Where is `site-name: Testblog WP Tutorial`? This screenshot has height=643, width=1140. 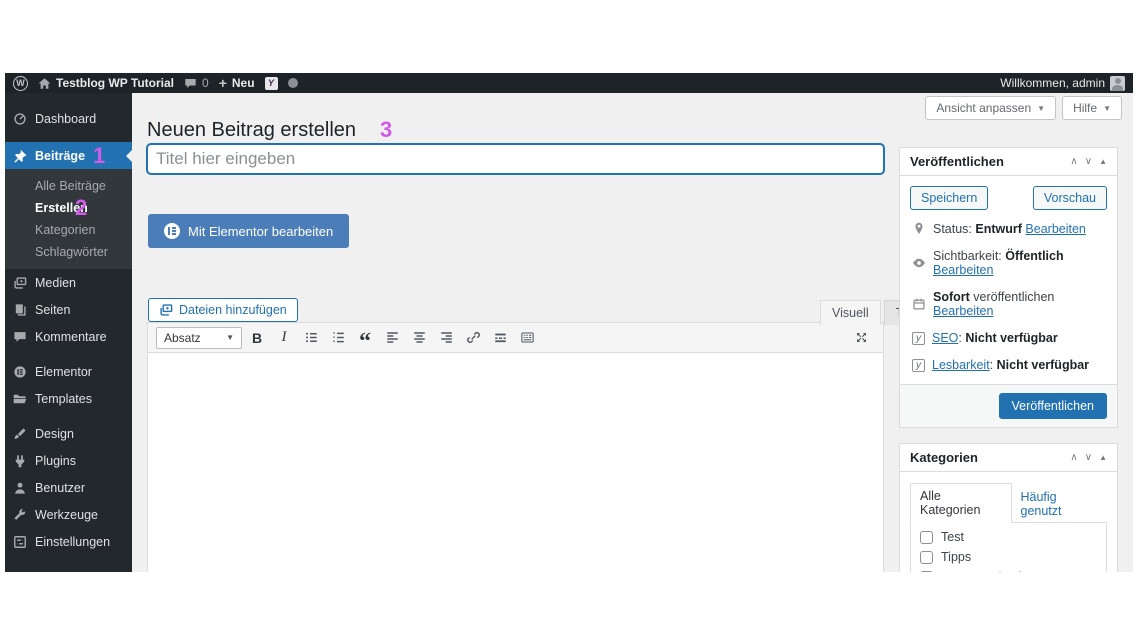
site-name: Testblog WP Tutorial is located at coordinates (115, 83).